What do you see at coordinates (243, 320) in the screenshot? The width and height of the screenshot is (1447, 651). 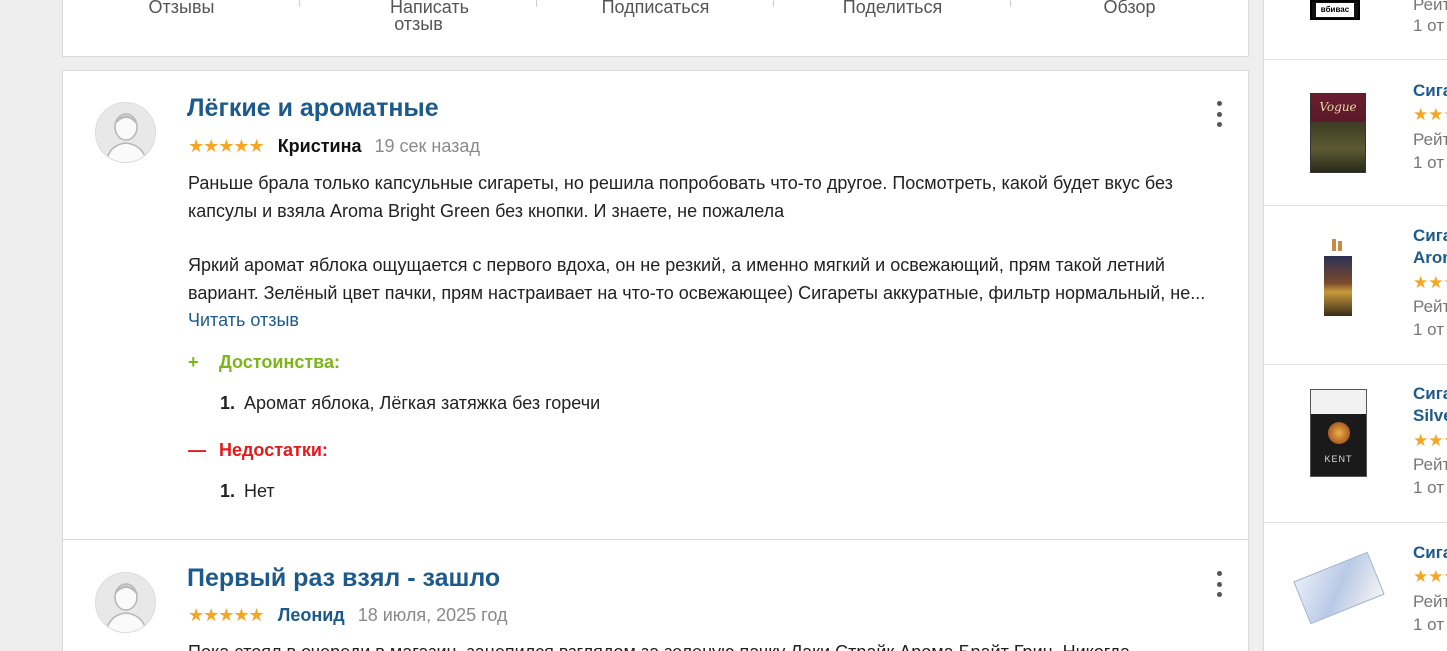 I see `read-more-link: Читать отзыв` at bounding box center [243, 320].